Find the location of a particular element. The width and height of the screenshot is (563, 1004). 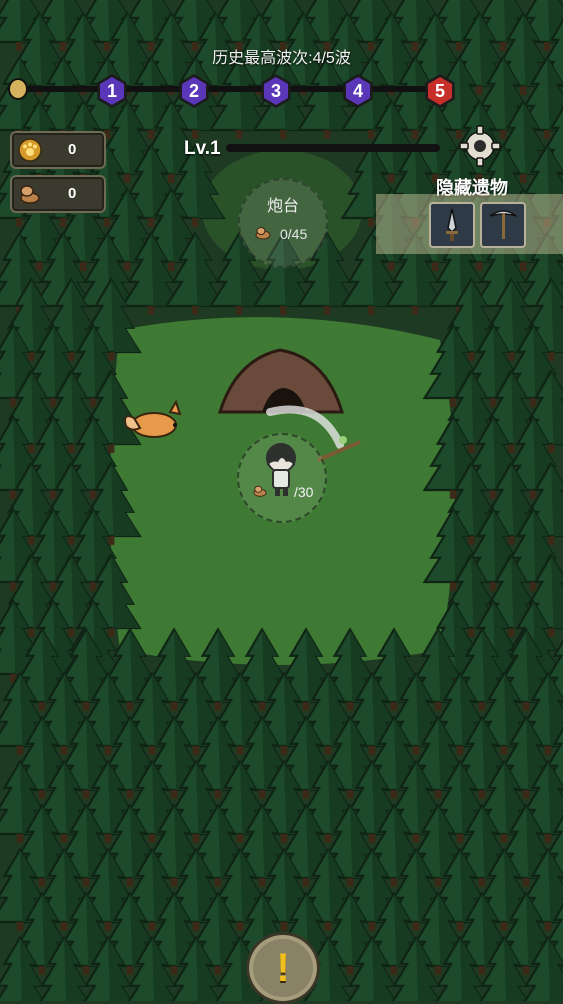

exclamation-icon: ! is located at coordinates (283, 967).